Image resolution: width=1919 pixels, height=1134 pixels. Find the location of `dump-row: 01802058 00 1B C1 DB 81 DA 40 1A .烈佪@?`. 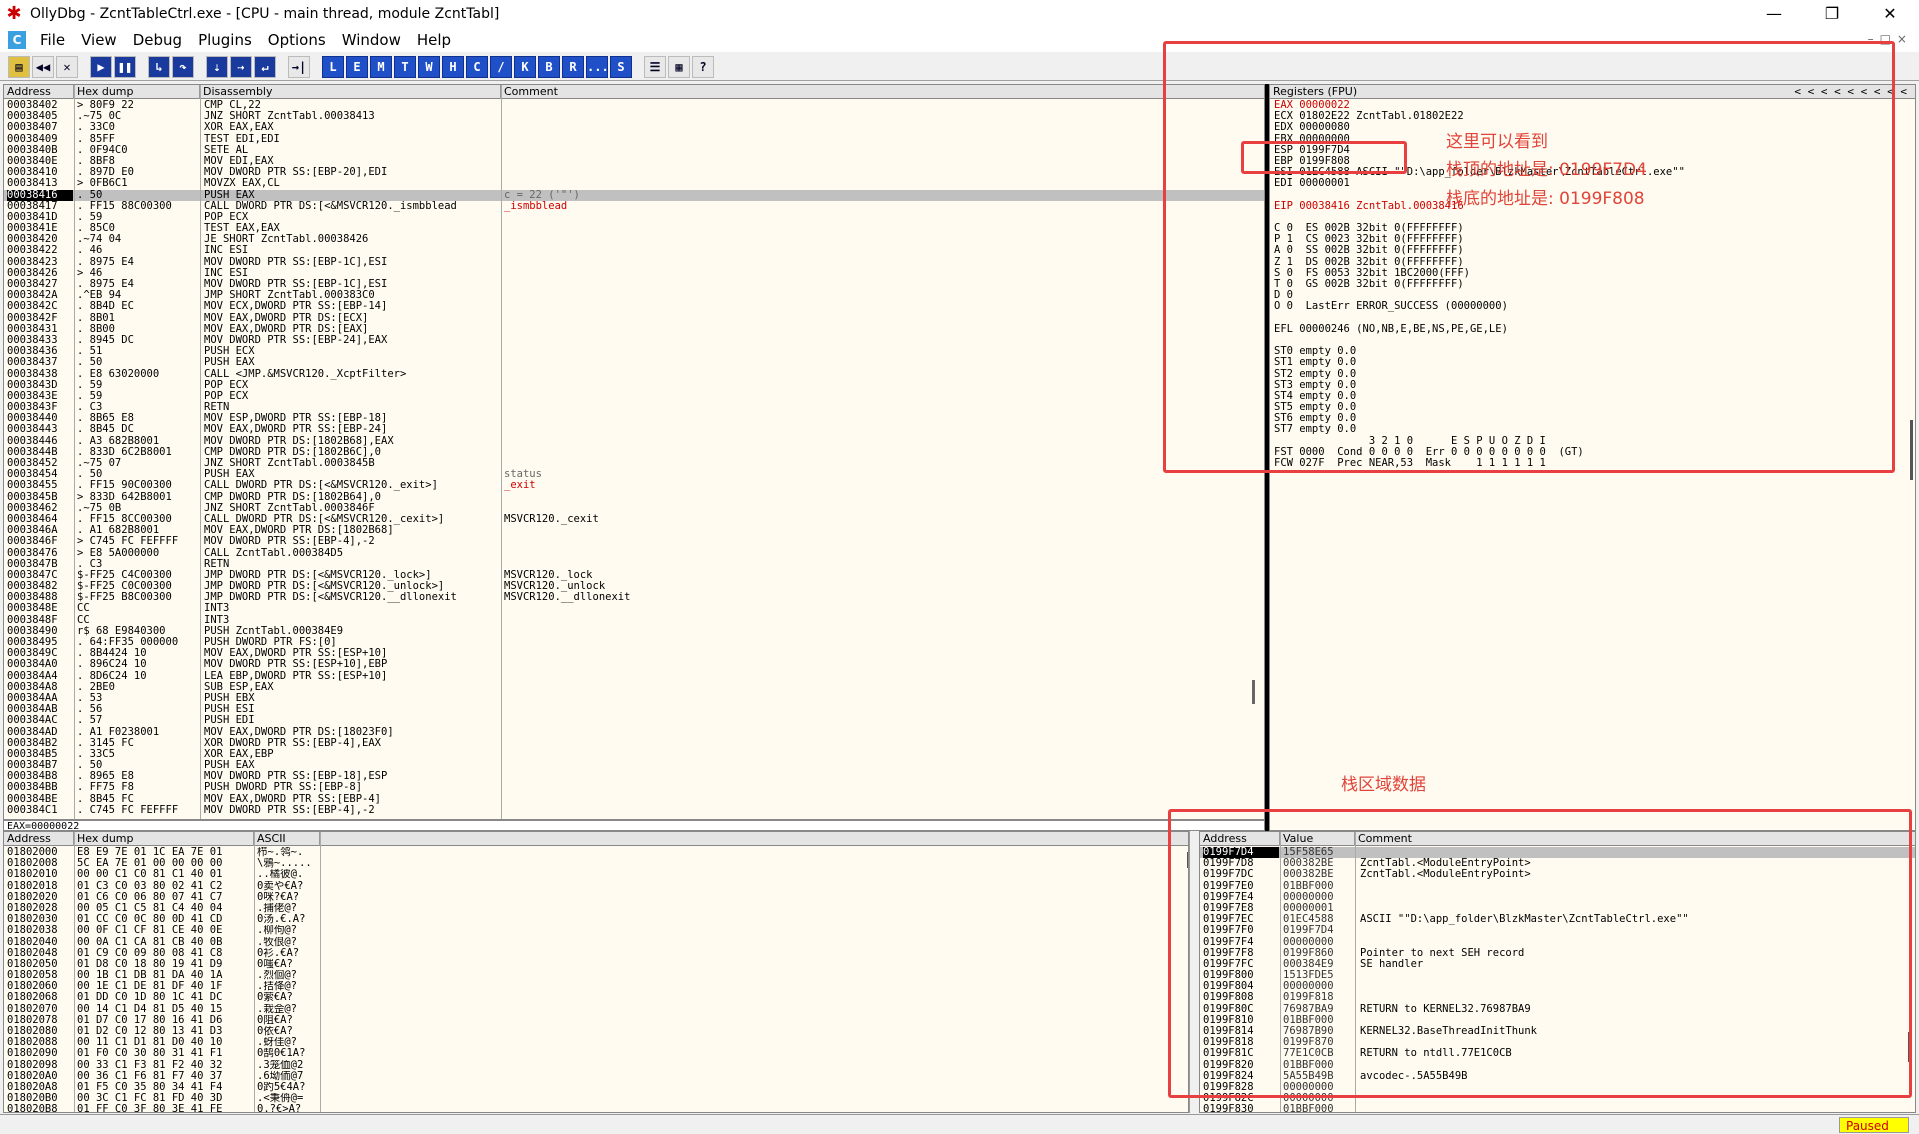

dump-row: 01802058 00 1B C1 DB 81 DA 40 1A .烈佪@? is located at coordinates (596, 975).